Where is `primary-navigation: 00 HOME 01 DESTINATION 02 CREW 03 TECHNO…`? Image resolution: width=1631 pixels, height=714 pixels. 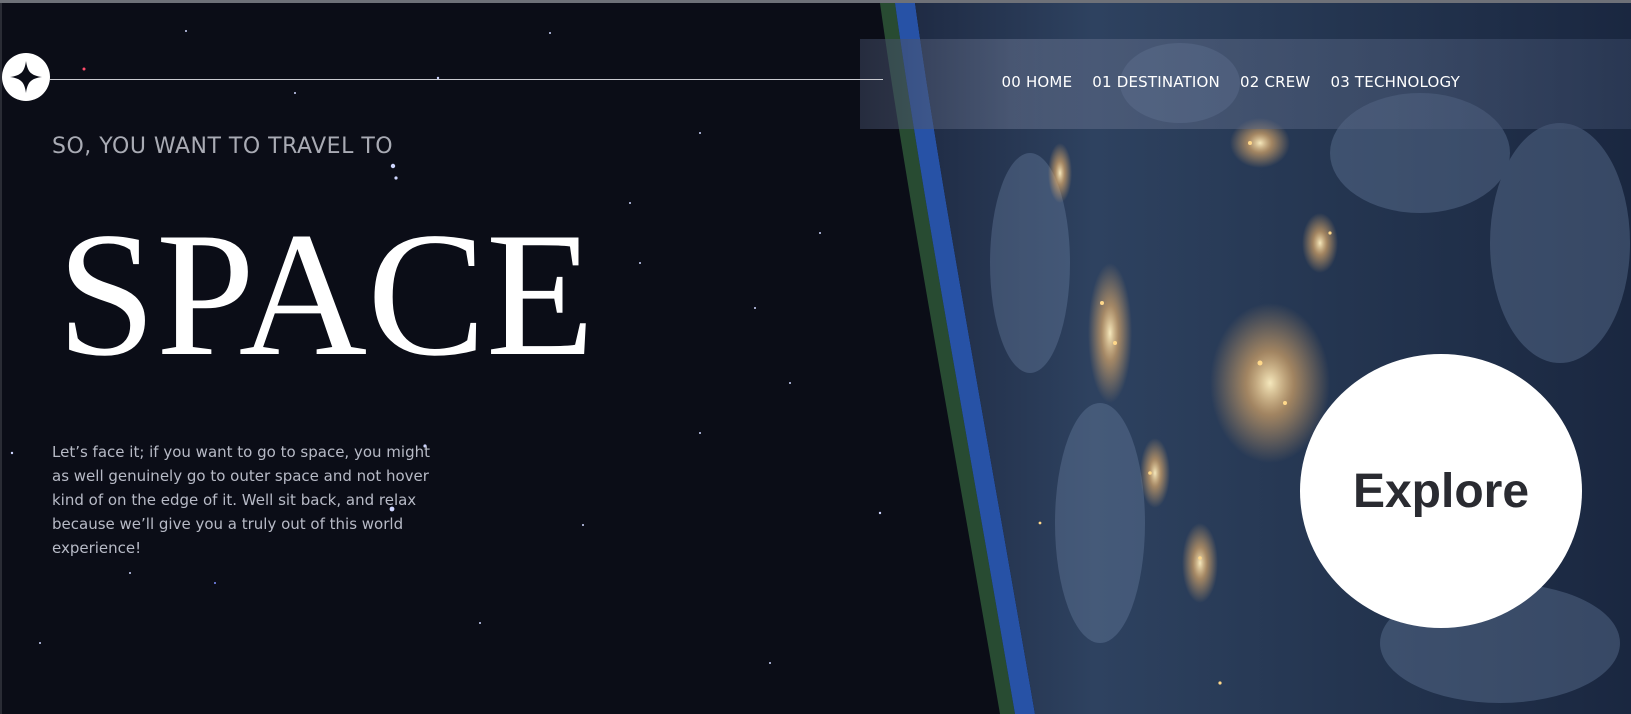
primary-navigation: 00 HOME 01 DESTINATION 02 CREW 03 TECHNO… is located at coordinates (1230, 82).